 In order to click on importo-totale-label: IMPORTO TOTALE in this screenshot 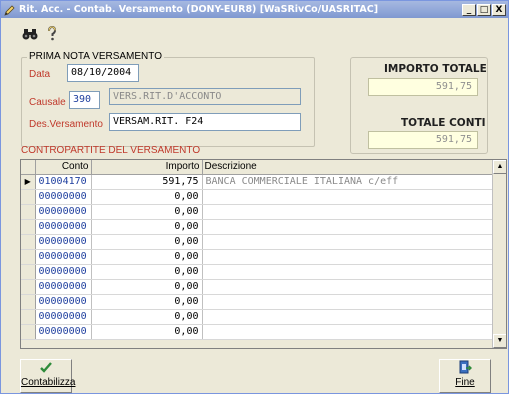, I will do `click(435, 69)`.